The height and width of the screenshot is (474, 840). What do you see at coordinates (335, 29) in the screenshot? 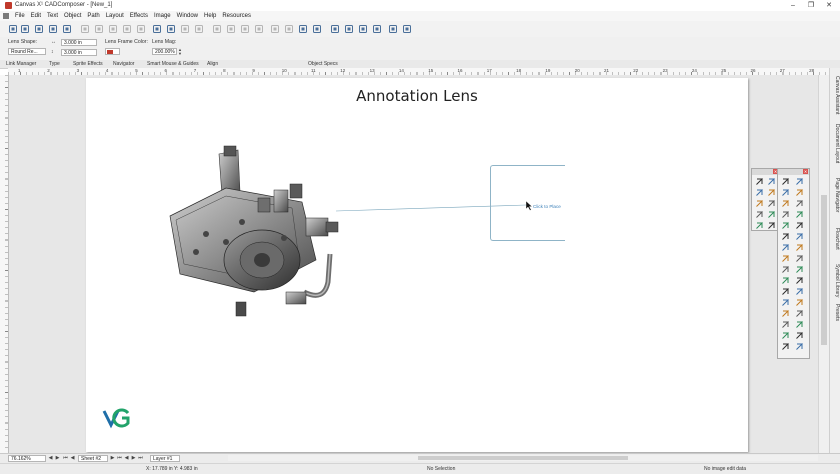
I see `link-icon` at bounding box center [335, 29].